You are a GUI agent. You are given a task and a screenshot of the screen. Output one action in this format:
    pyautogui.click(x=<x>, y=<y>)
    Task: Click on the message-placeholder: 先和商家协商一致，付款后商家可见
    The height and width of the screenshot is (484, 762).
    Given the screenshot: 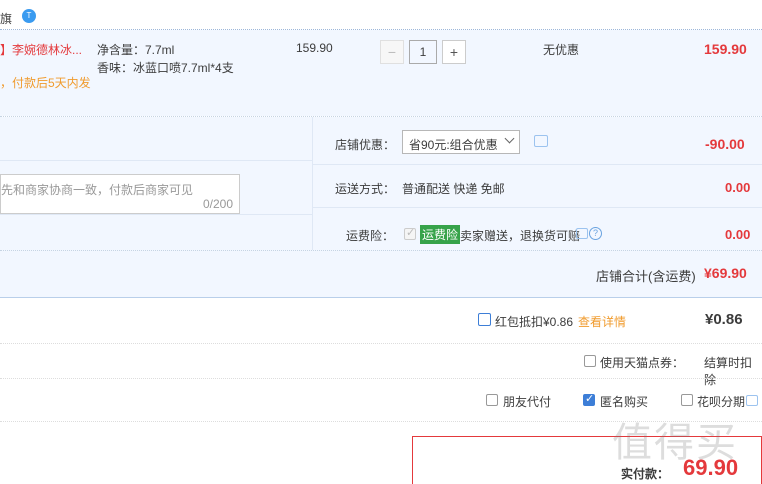 What is the action you would take?
    pyautogui.click(x=97, y=190)
    